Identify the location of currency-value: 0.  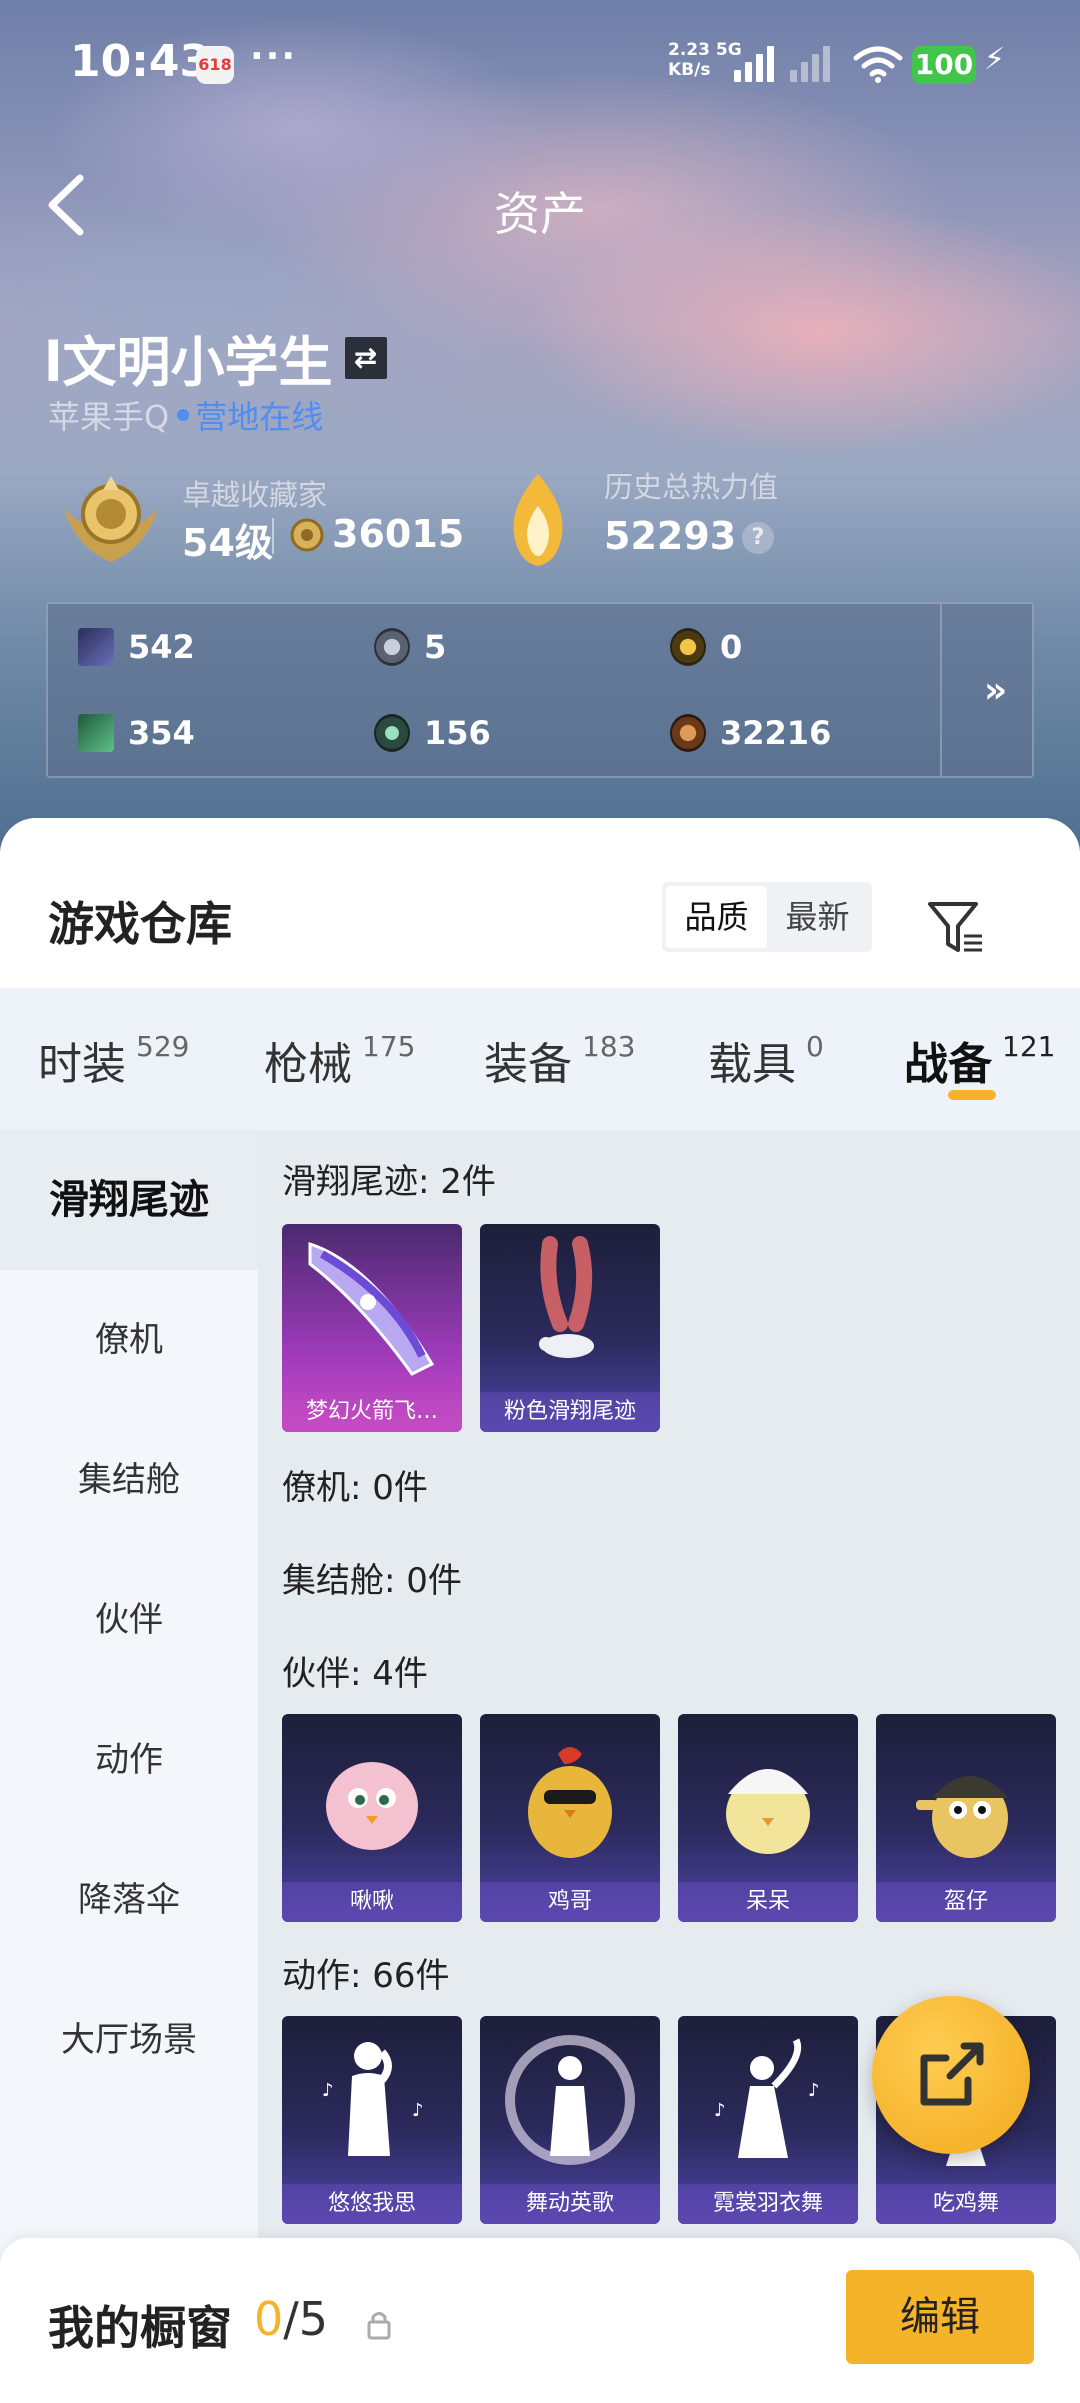
(731, 647).